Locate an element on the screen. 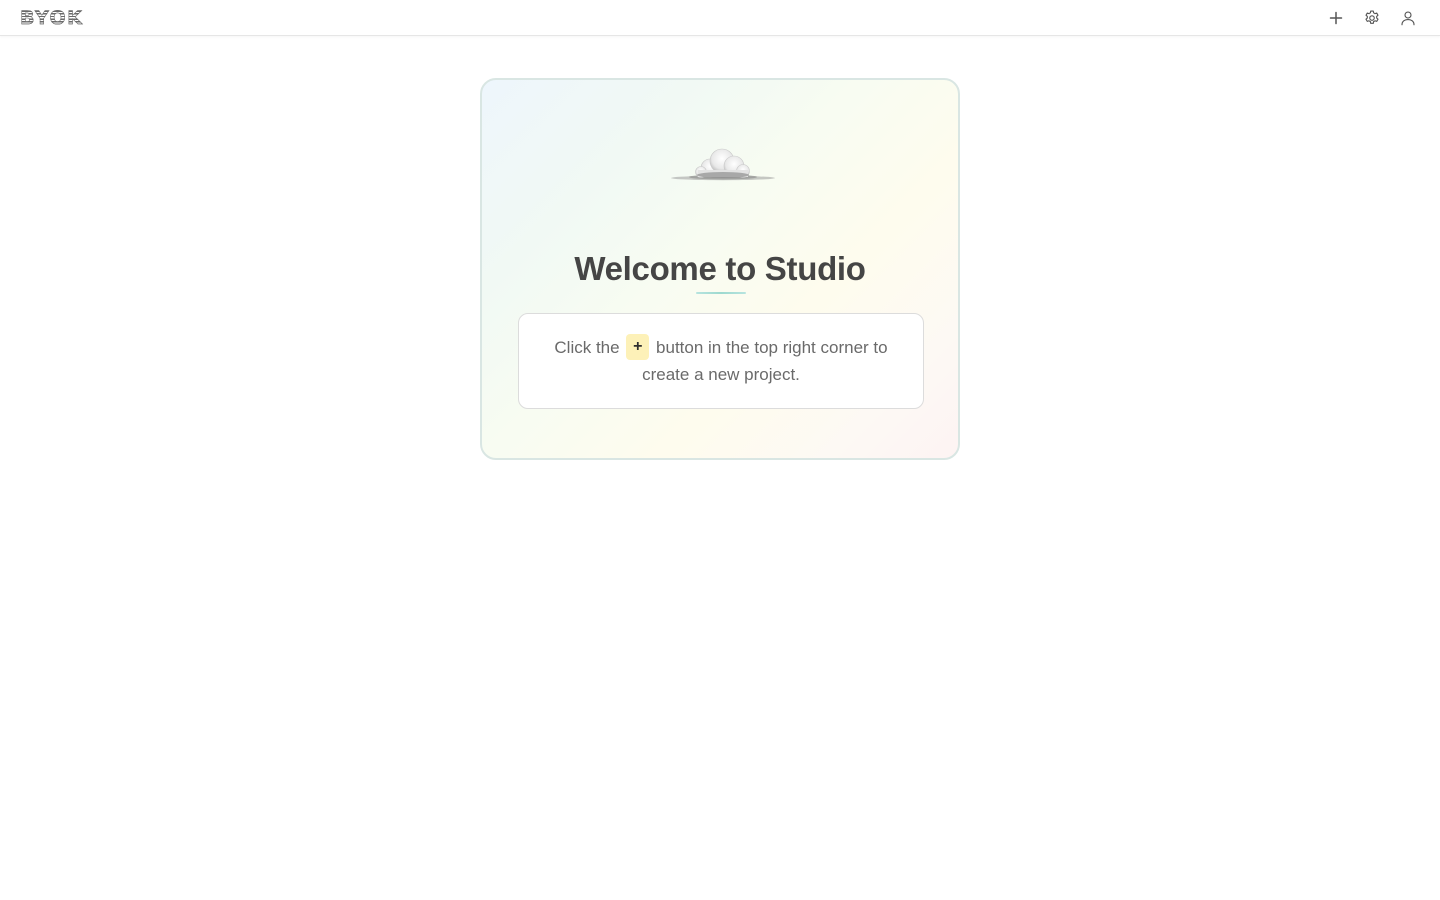 This screenshot has height=900, width=1440. plus-chip: + is located at coordinates (638, 346).